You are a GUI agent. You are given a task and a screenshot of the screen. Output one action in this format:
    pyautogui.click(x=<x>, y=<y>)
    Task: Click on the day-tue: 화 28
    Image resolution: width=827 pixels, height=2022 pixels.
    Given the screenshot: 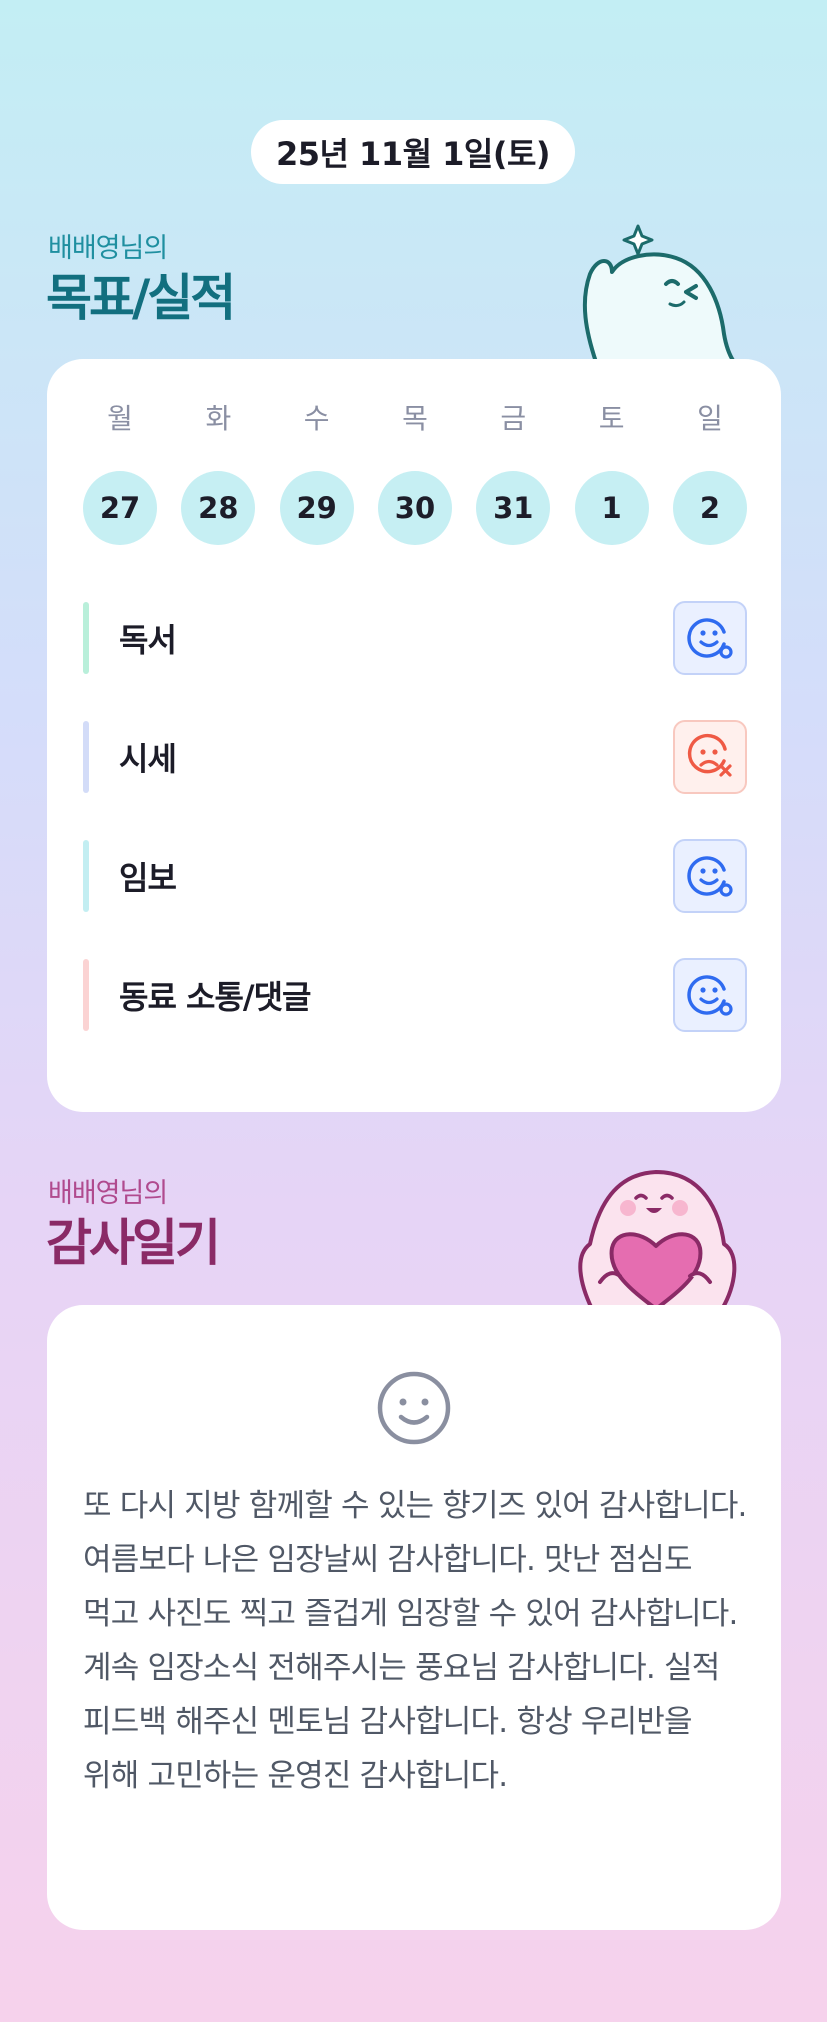 What is the action you would take?
    pyautogui.click(x=218, y=472)
    